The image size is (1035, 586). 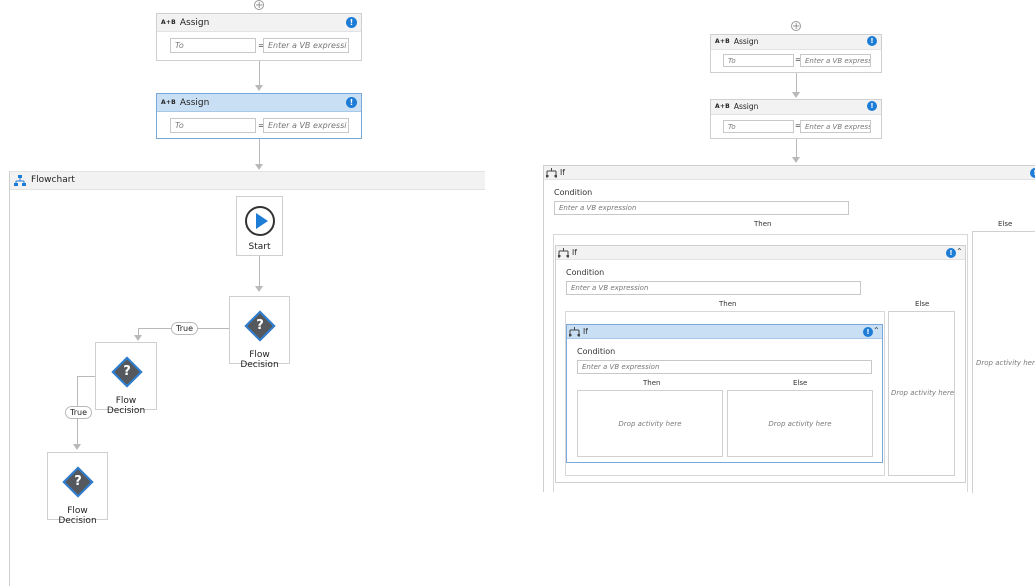 I want to click on flowchart-title: Flowchart, so click(x=53, y=180).